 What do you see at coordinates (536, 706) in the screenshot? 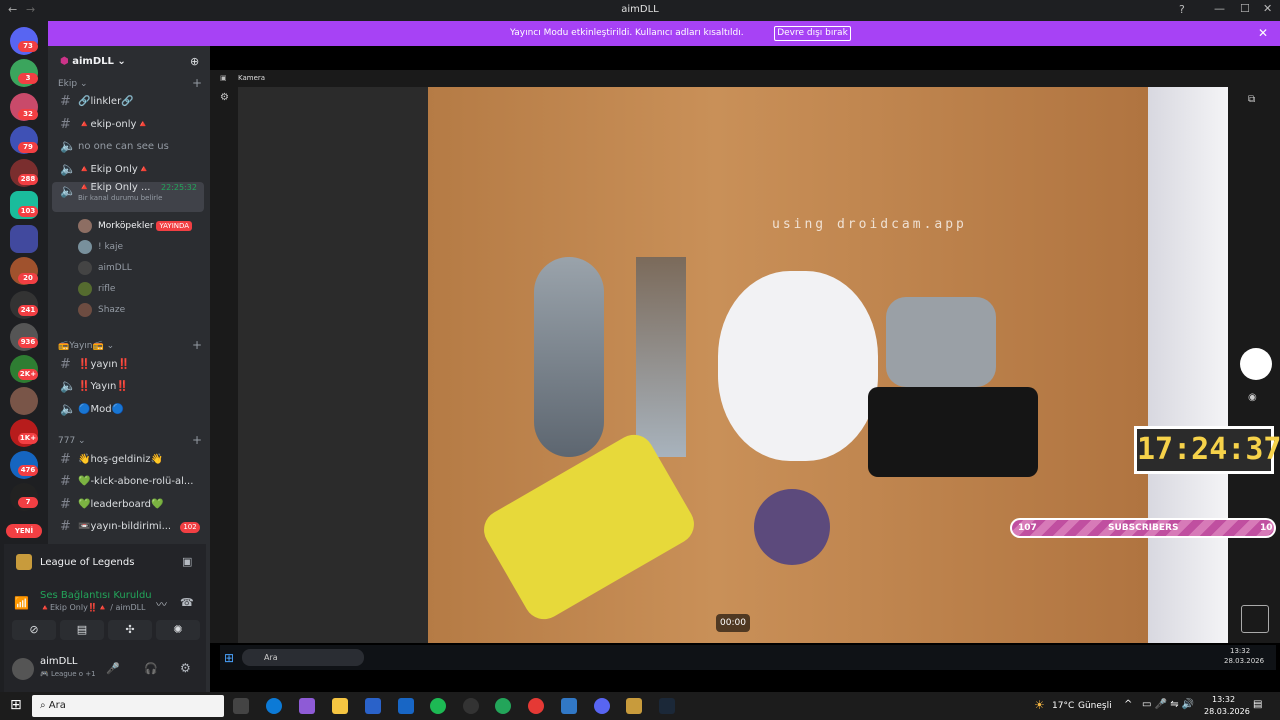
I see `chrome-icon` at bounding box center [536, 706].